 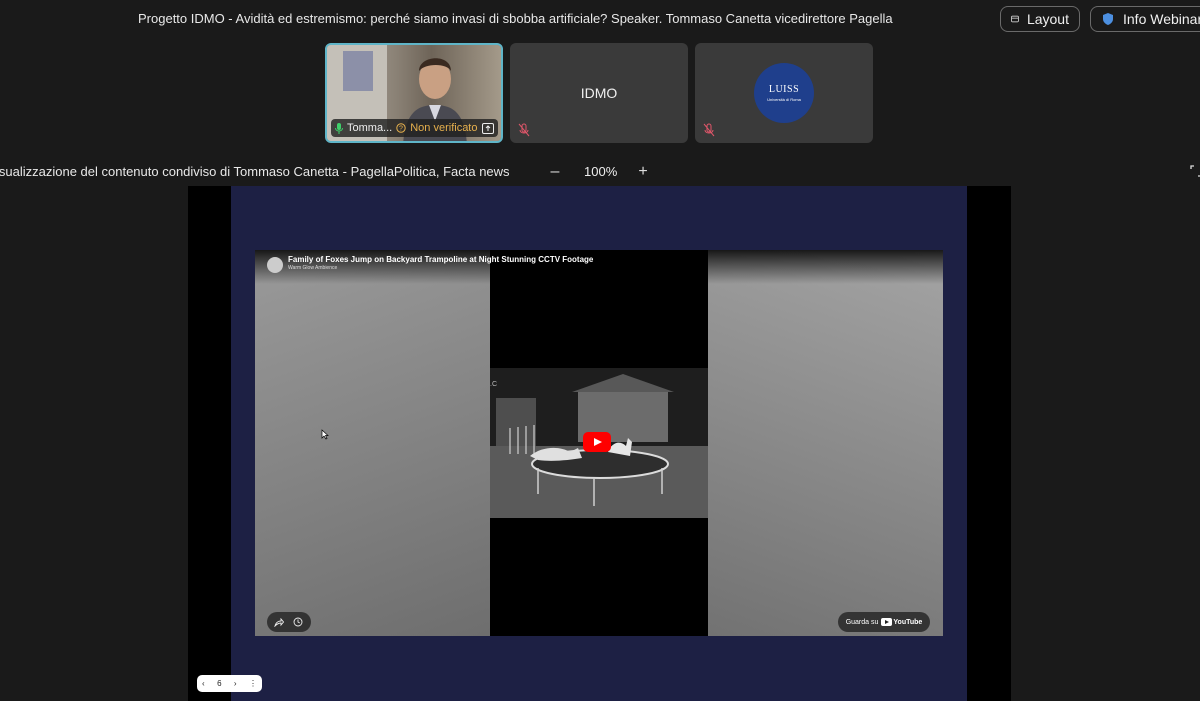 What do you see at coordinates (862, 622) in the screenshot?
I see `watch-on-label: Guarda su` at bounding box center [862, 622].